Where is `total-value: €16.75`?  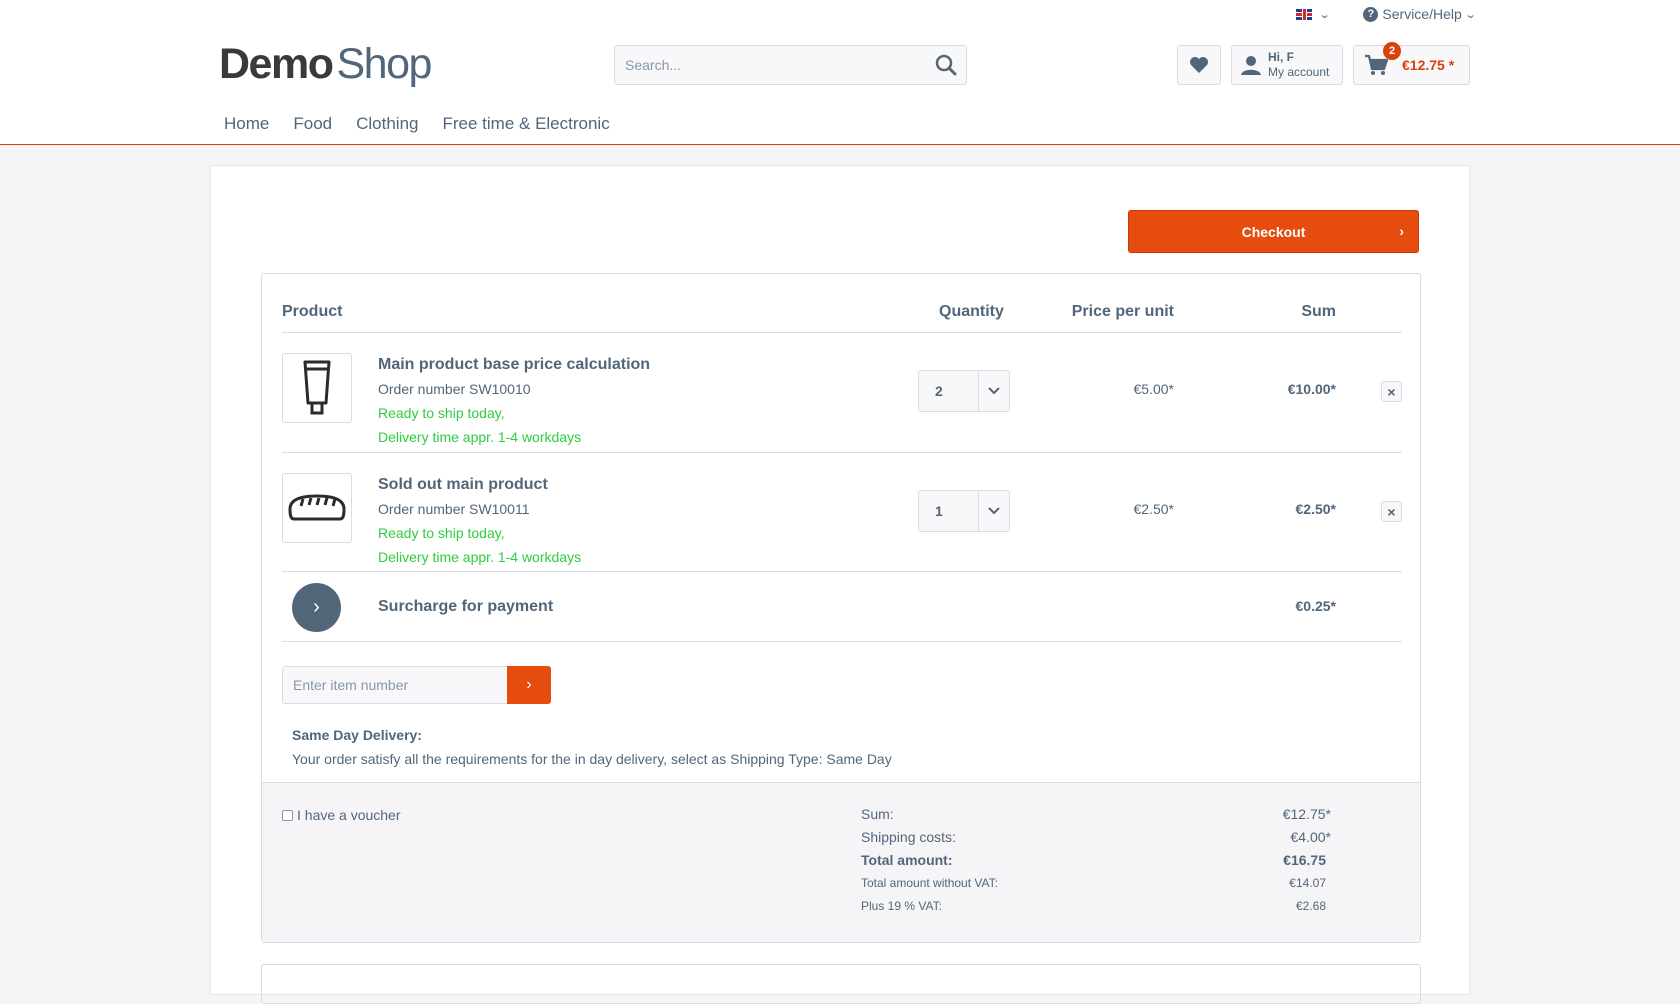
total-value: €16.75 is located at coordinates (1304, 860).